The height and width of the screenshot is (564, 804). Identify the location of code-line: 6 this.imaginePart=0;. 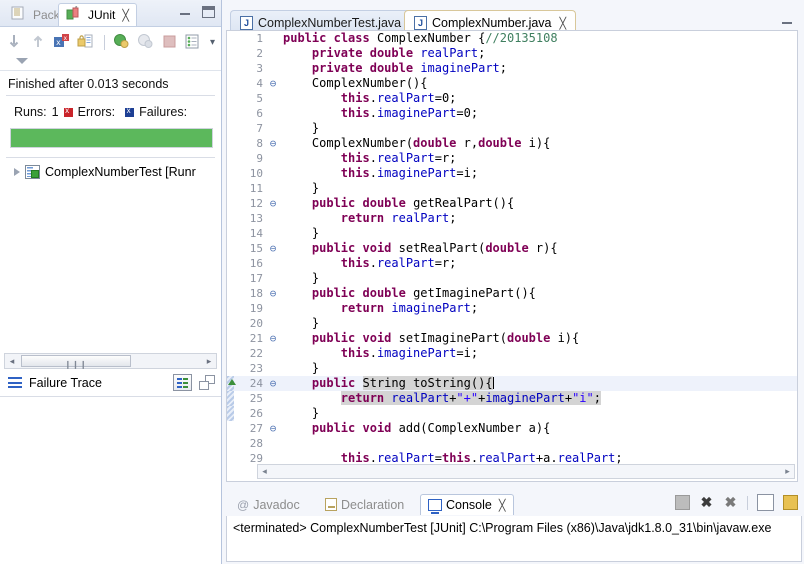
(512, 113).